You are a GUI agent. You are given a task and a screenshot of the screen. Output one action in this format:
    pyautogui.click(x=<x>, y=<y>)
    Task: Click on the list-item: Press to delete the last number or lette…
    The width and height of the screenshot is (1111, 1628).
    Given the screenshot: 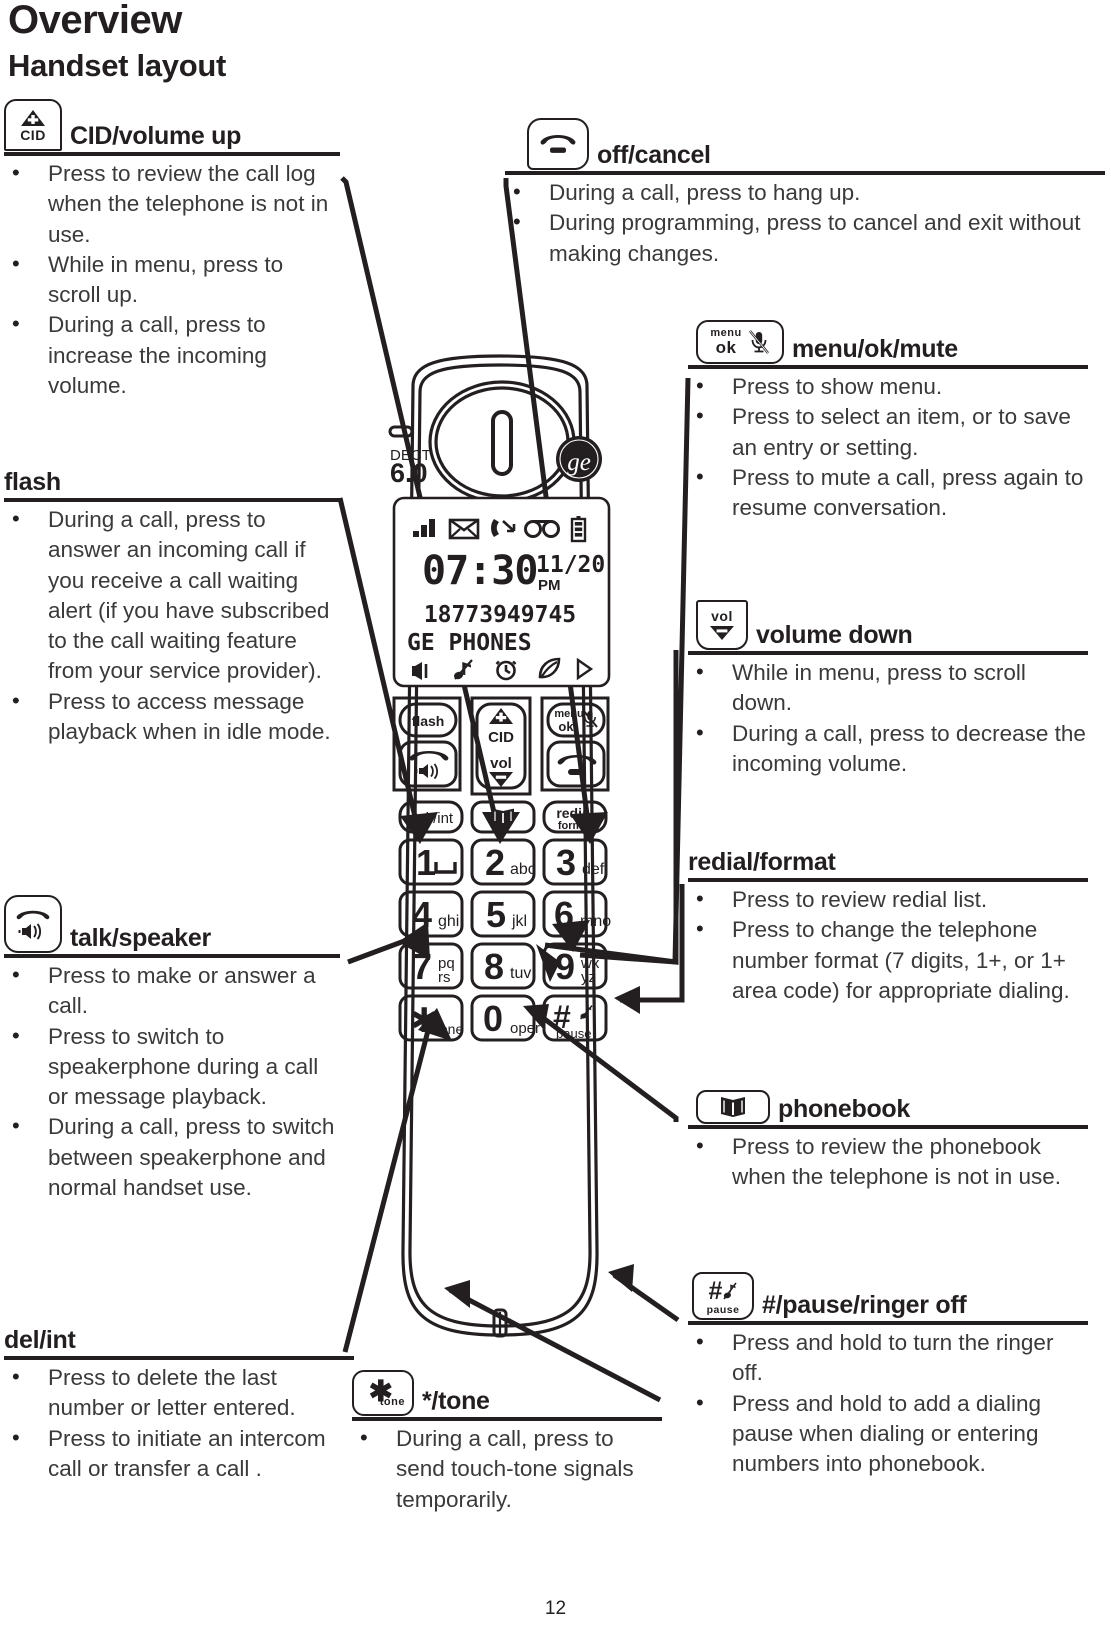 What is the action you would take?
    pyautogui.click(x=179, y=1393)
    